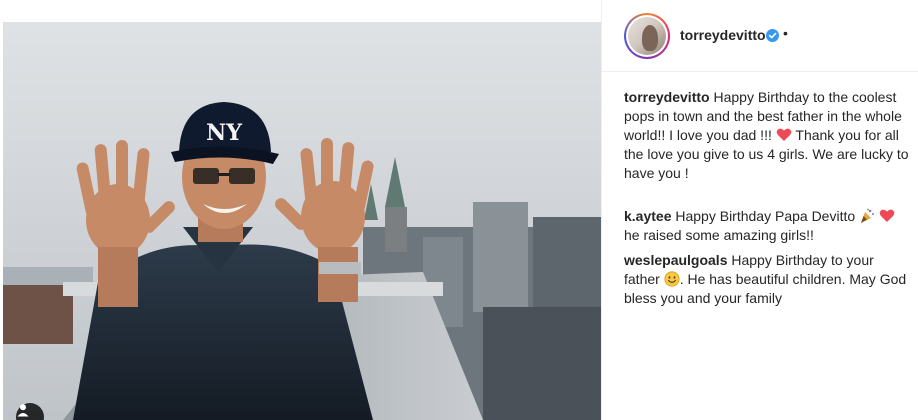  I want to click on author-avatar, so click(647, 36).